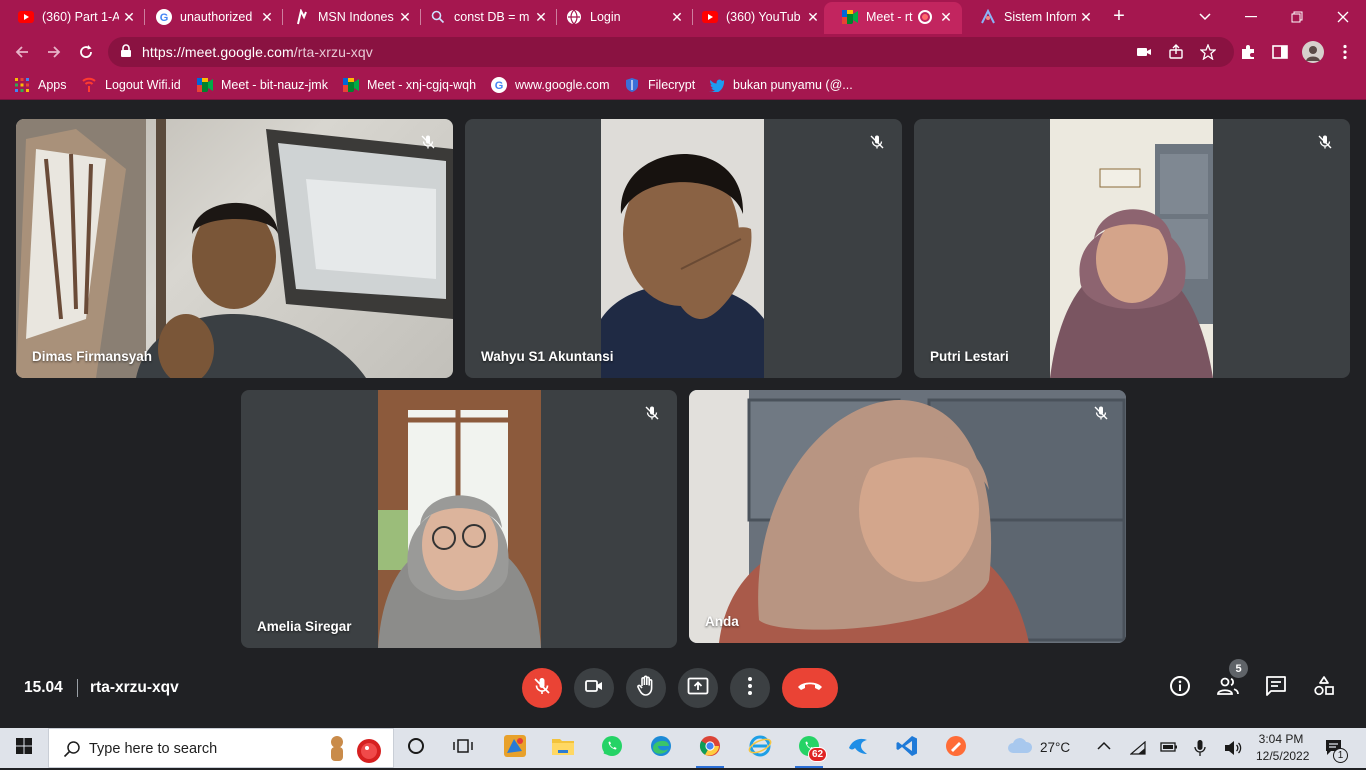 The height and width of the screenshot is (770, 1366). I want to click on tab-const-db: const DB = m ✕, so click(484, 17).